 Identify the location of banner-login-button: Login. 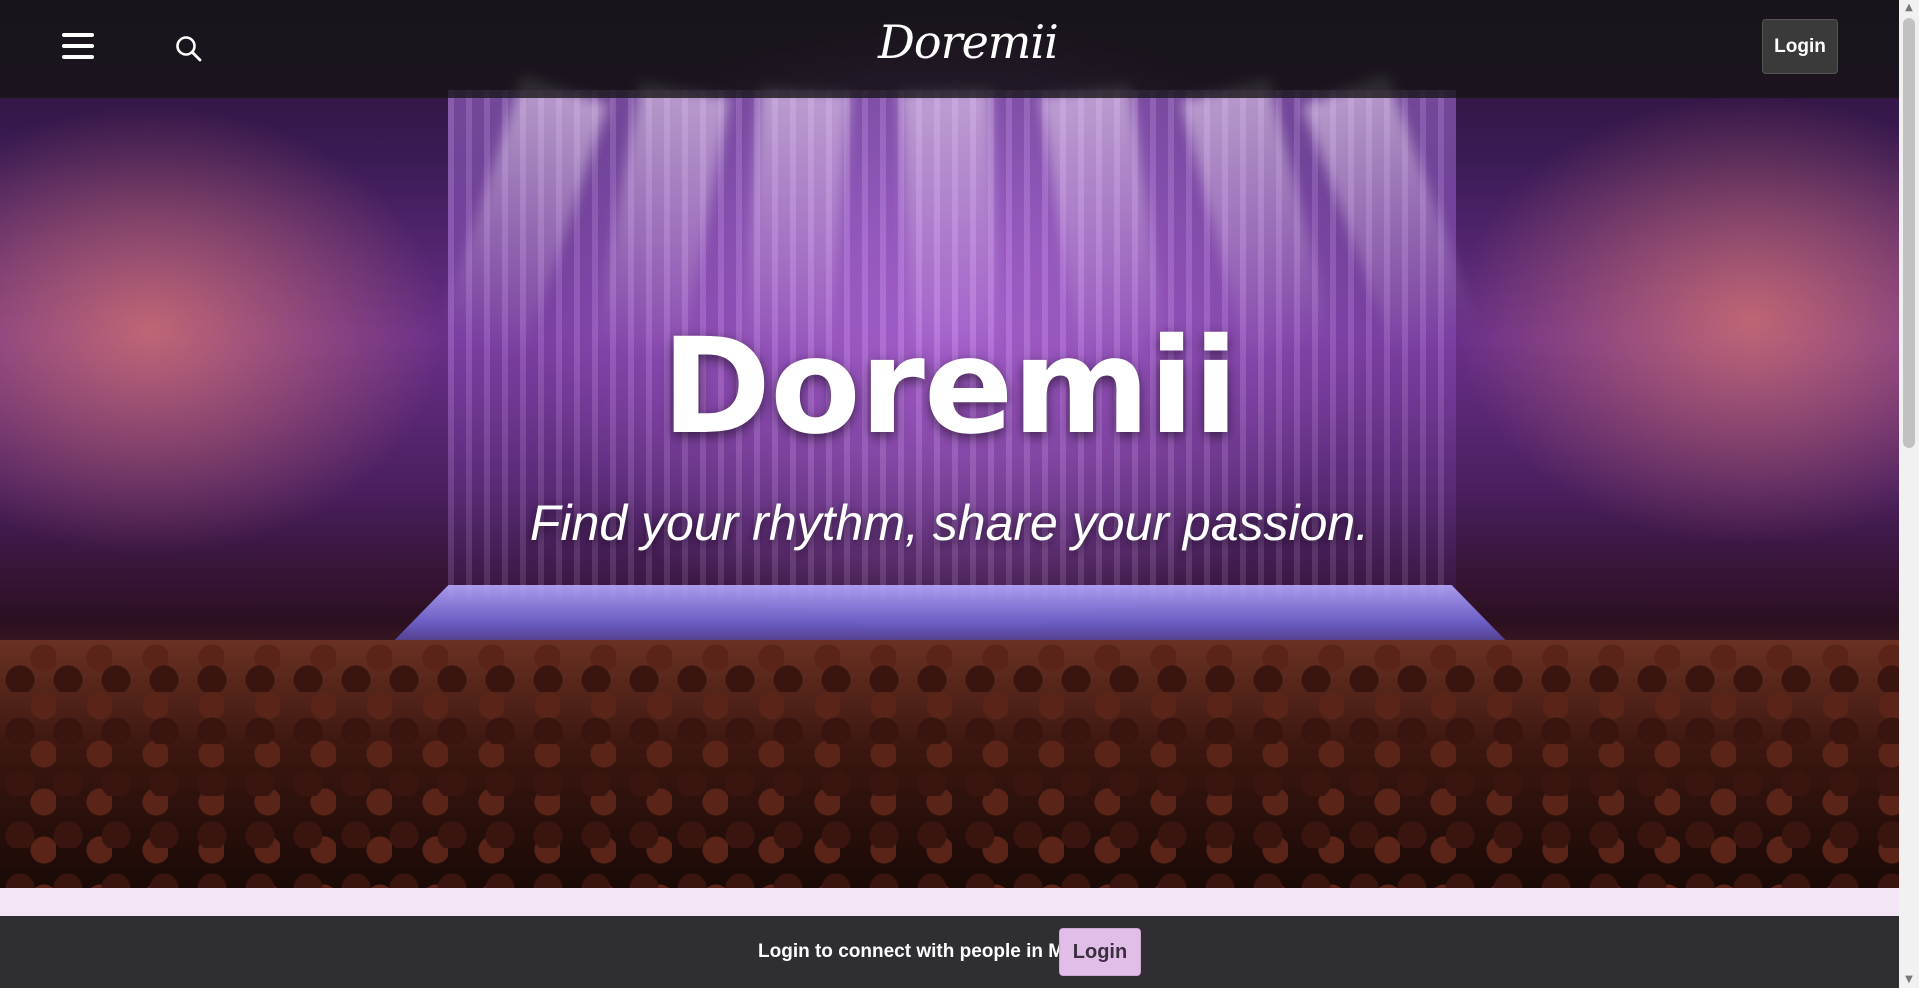
(1100, 952).